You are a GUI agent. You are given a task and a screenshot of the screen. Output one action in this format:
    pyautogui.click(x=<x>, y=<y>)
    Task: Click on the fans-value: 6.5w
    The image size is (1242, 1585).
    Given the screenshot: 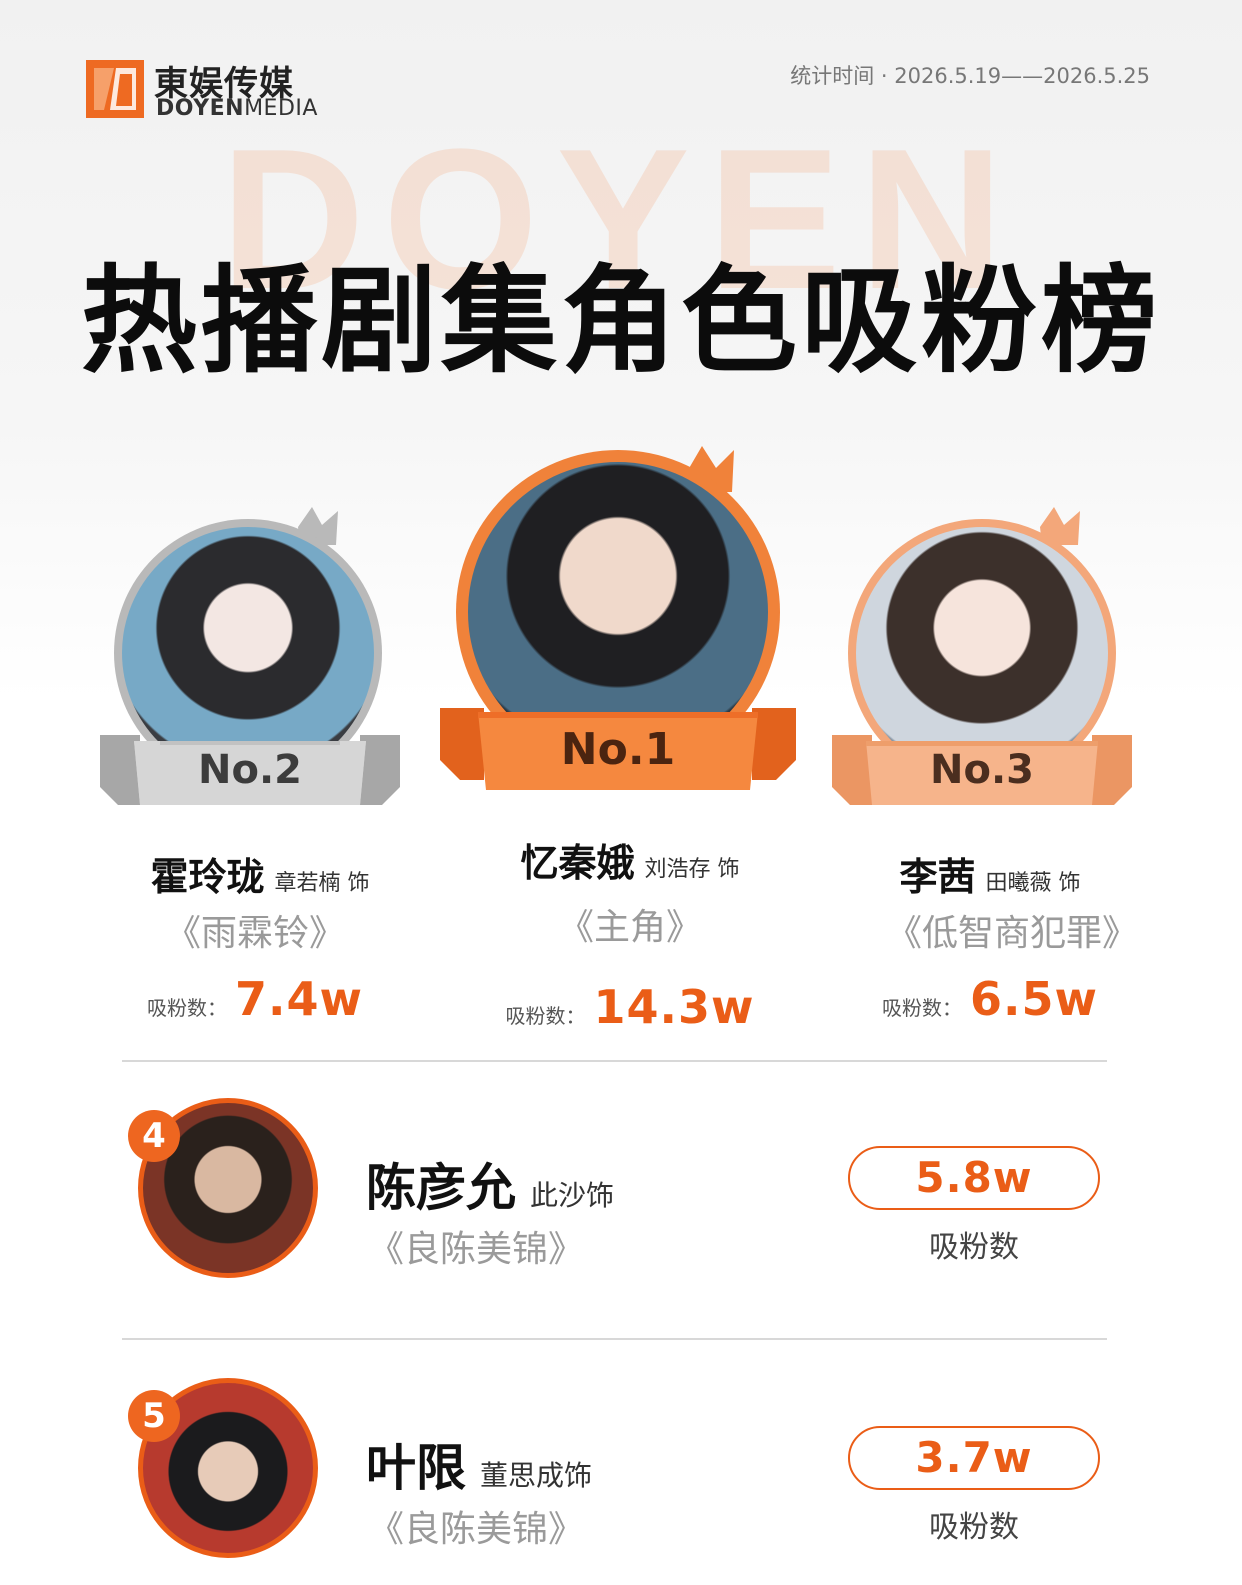 What is the action you would take?
    pyautogui.click(x=1034, y=999)
    